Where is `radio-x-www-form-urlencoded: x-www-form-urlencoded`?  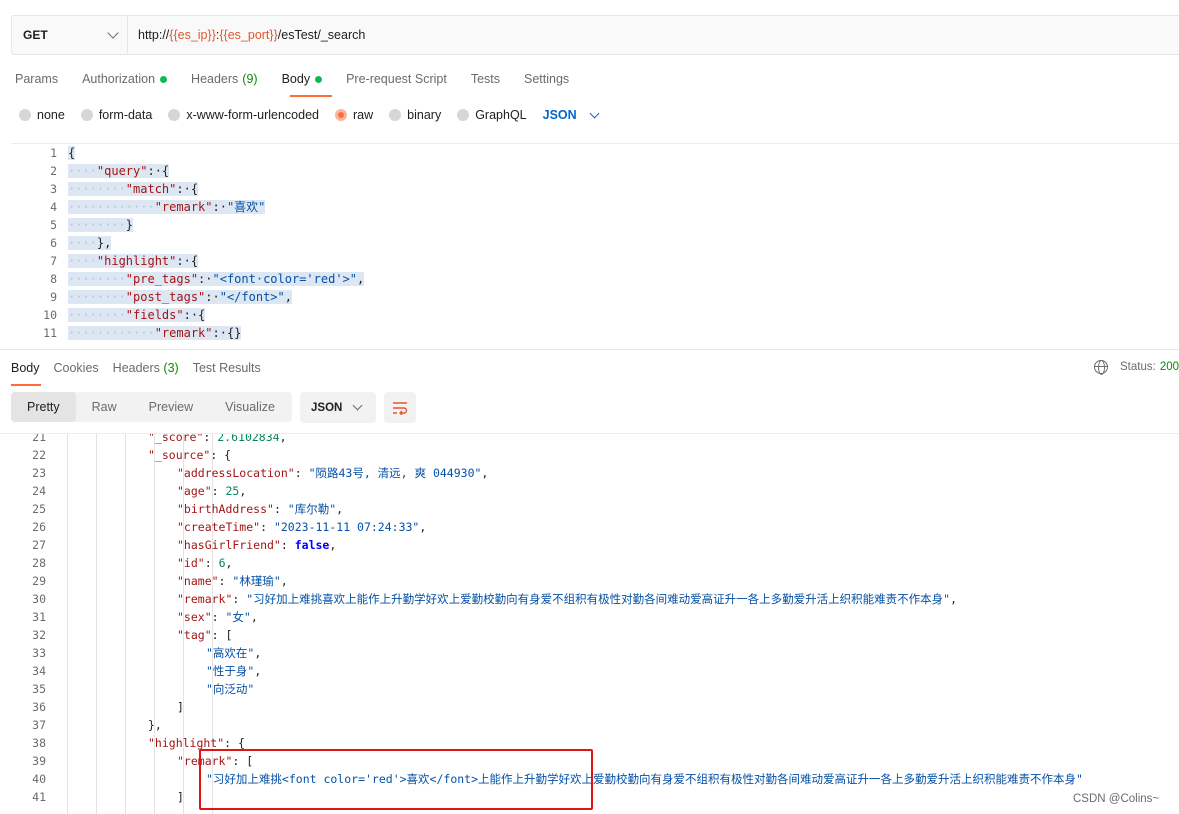
radio-x-www-form-urlencoded: x-www-form-urlencoded is located at coordinates (243, 115).